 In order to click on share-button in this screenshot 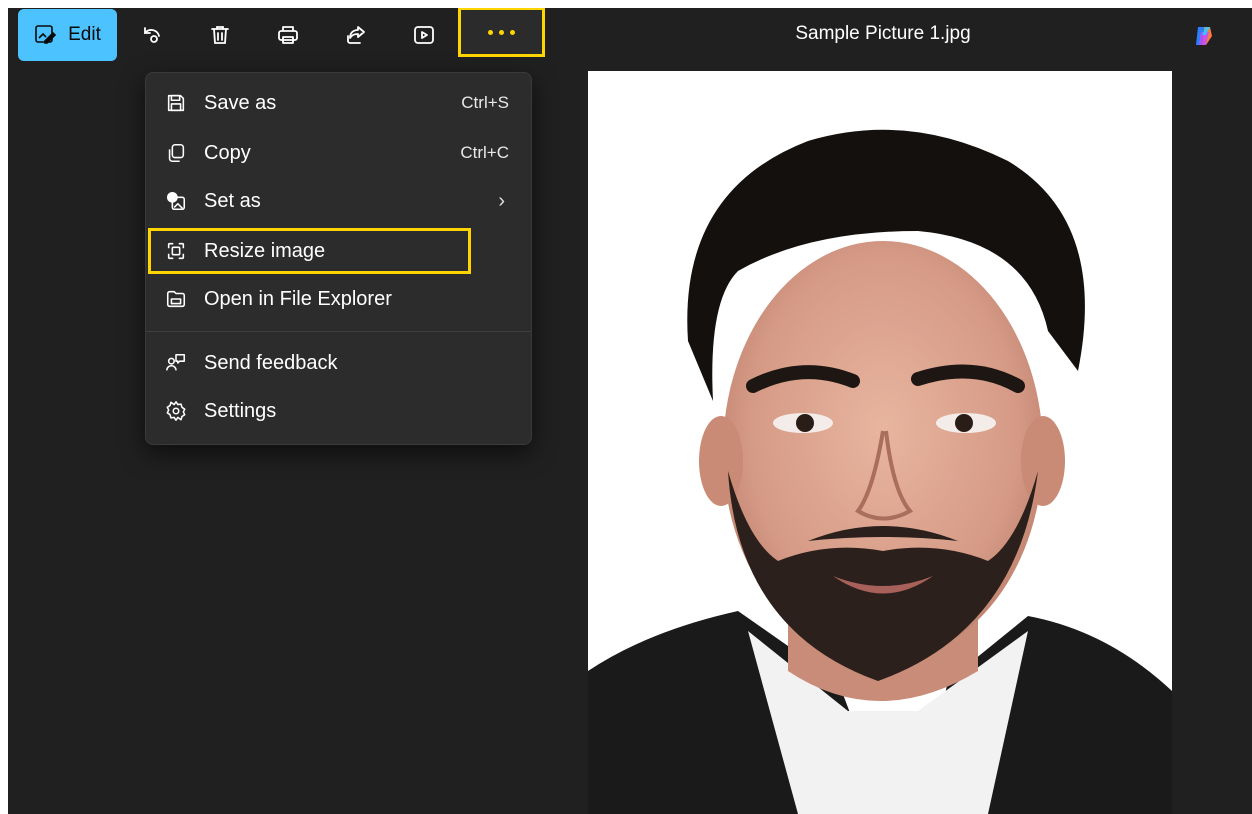, I will do `click(356, 35)`.